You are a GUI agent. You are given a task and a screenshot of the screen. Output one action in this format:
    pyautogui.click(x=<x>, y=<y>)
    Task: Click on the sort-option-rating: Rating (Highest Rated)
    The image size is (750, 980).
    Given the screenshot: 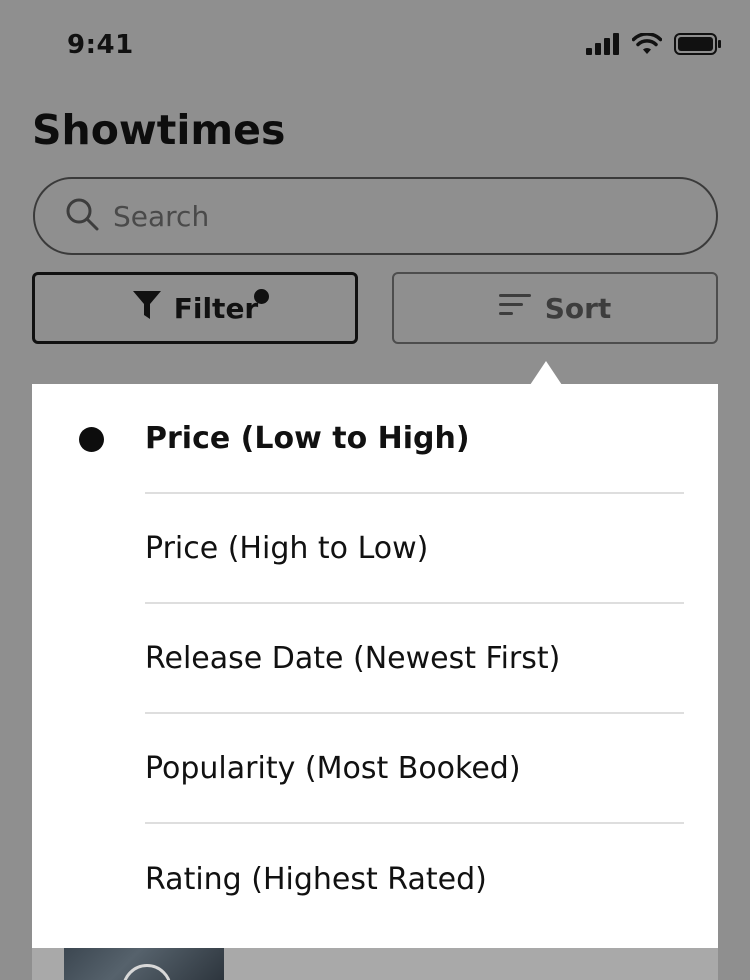 What is the action you would take?
    pyautogui.click(x=414, y=879)
    